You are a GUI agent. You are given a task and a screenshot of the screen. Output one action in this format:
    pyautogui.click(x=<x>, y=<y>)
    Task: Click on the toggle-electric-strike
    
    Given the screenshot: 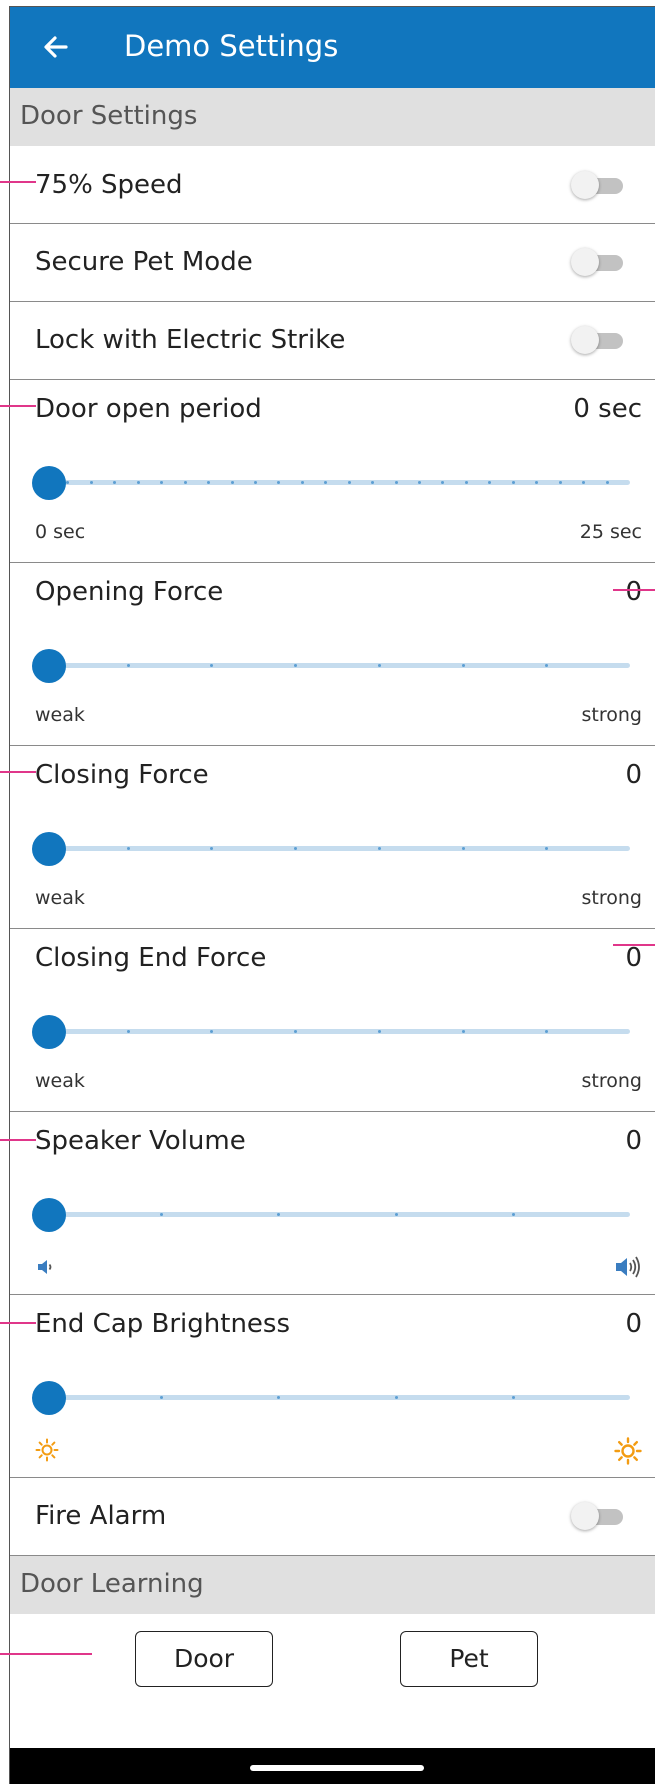 What is the action you would take?
    pyautogui.click(x=598, y=340)
    